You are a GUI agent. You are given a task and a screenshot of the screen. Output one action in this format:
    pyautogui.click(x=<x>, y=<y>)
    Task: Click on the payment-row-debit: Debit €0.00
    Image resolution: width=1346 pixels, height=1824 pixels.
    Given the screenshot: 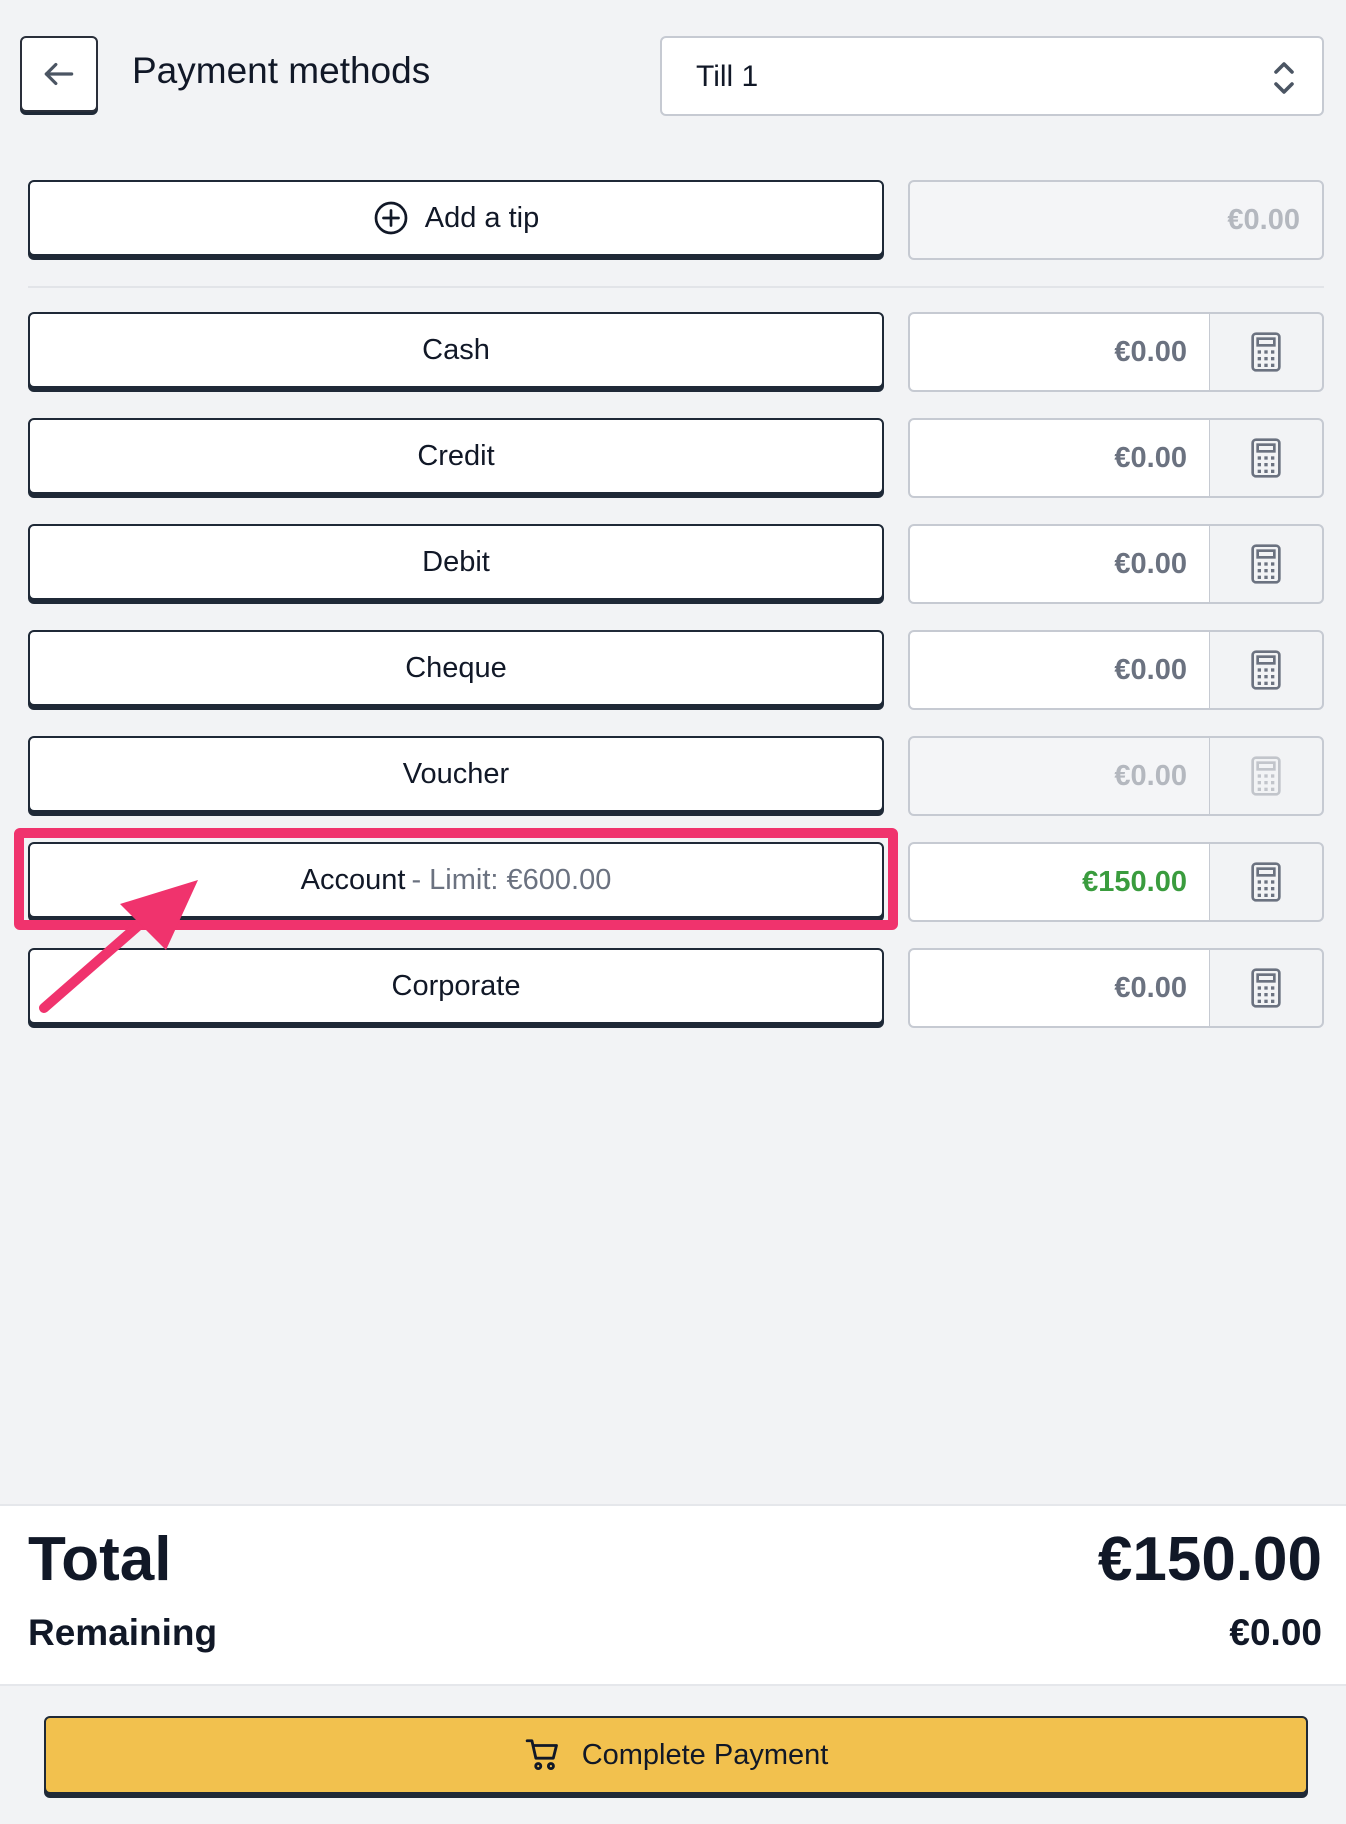 What is the action you would take?
    pyautogui.click(x=676, y=564)
    